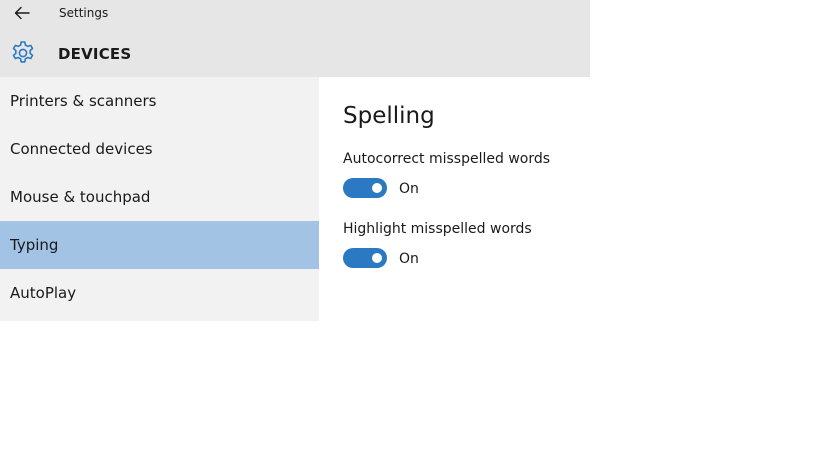  I want to click on autocorrect-toggle, so click(365, 188).